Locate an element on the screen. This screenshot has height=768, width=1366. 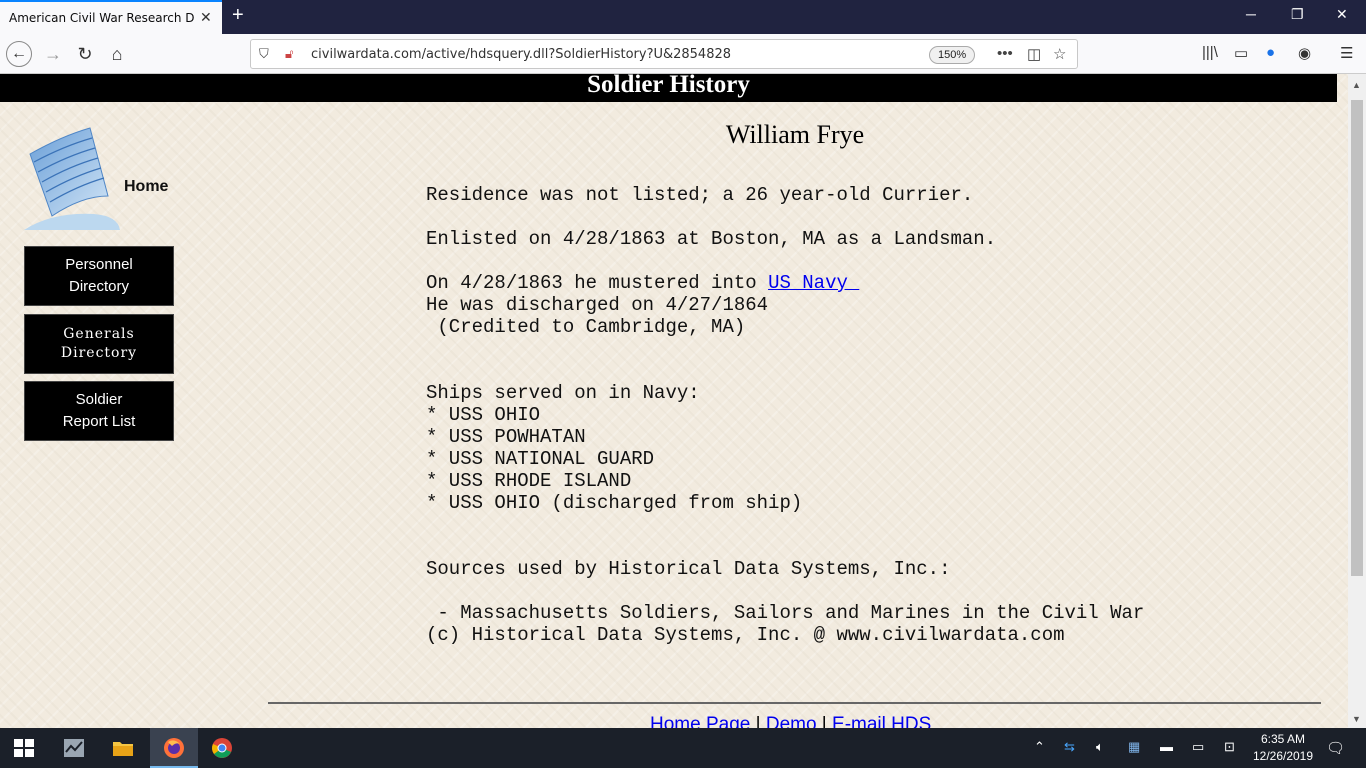
discharged-line: He was discharged on 4/27/1864 is located at coordinates (597, 305).